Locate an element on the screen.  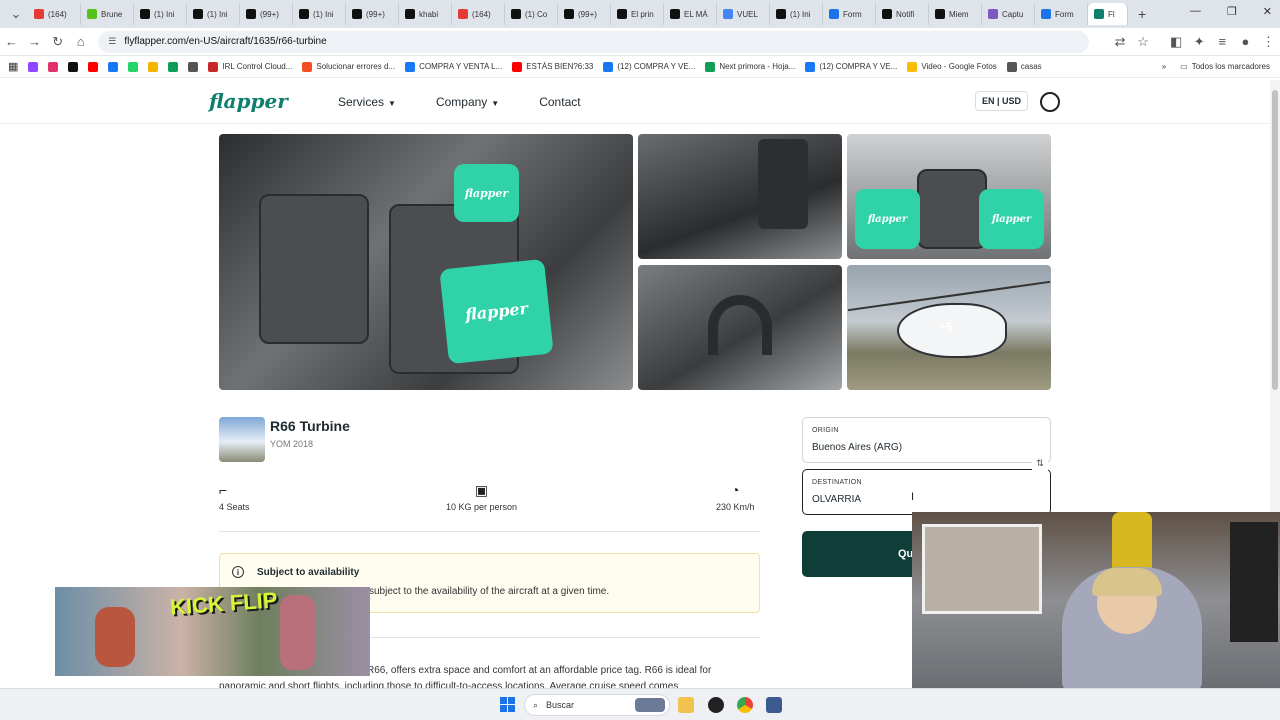
browser-tab: (1) Co is located at coordinates (531, 14).